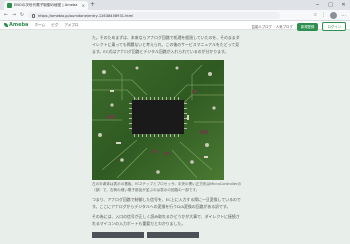  I want to click on nav-pigg: ピグ, so click(54, 25).